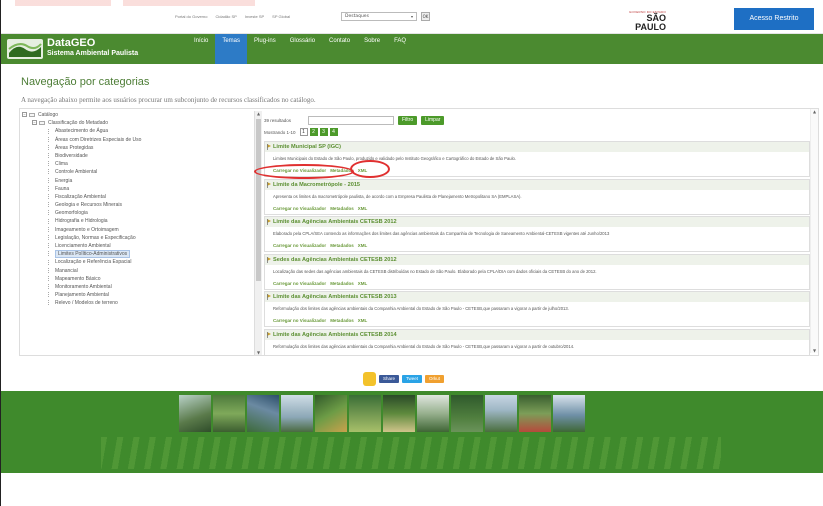 The width and height of the screenshot is (823, 506). I want to click on tree-item: Localização e Referência Espacial, so click(144, 262).